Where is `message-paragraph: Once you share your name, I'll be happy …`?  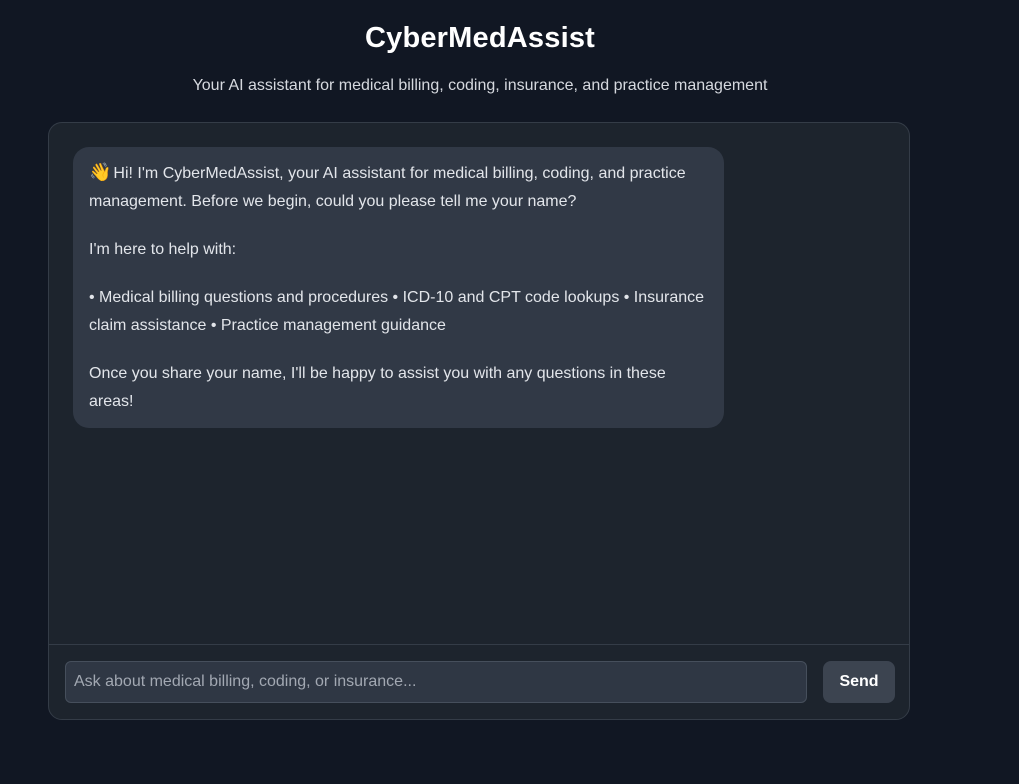
message-paragraph: Once you share your name, I'll be happy … is located at coordinates (377, 387).